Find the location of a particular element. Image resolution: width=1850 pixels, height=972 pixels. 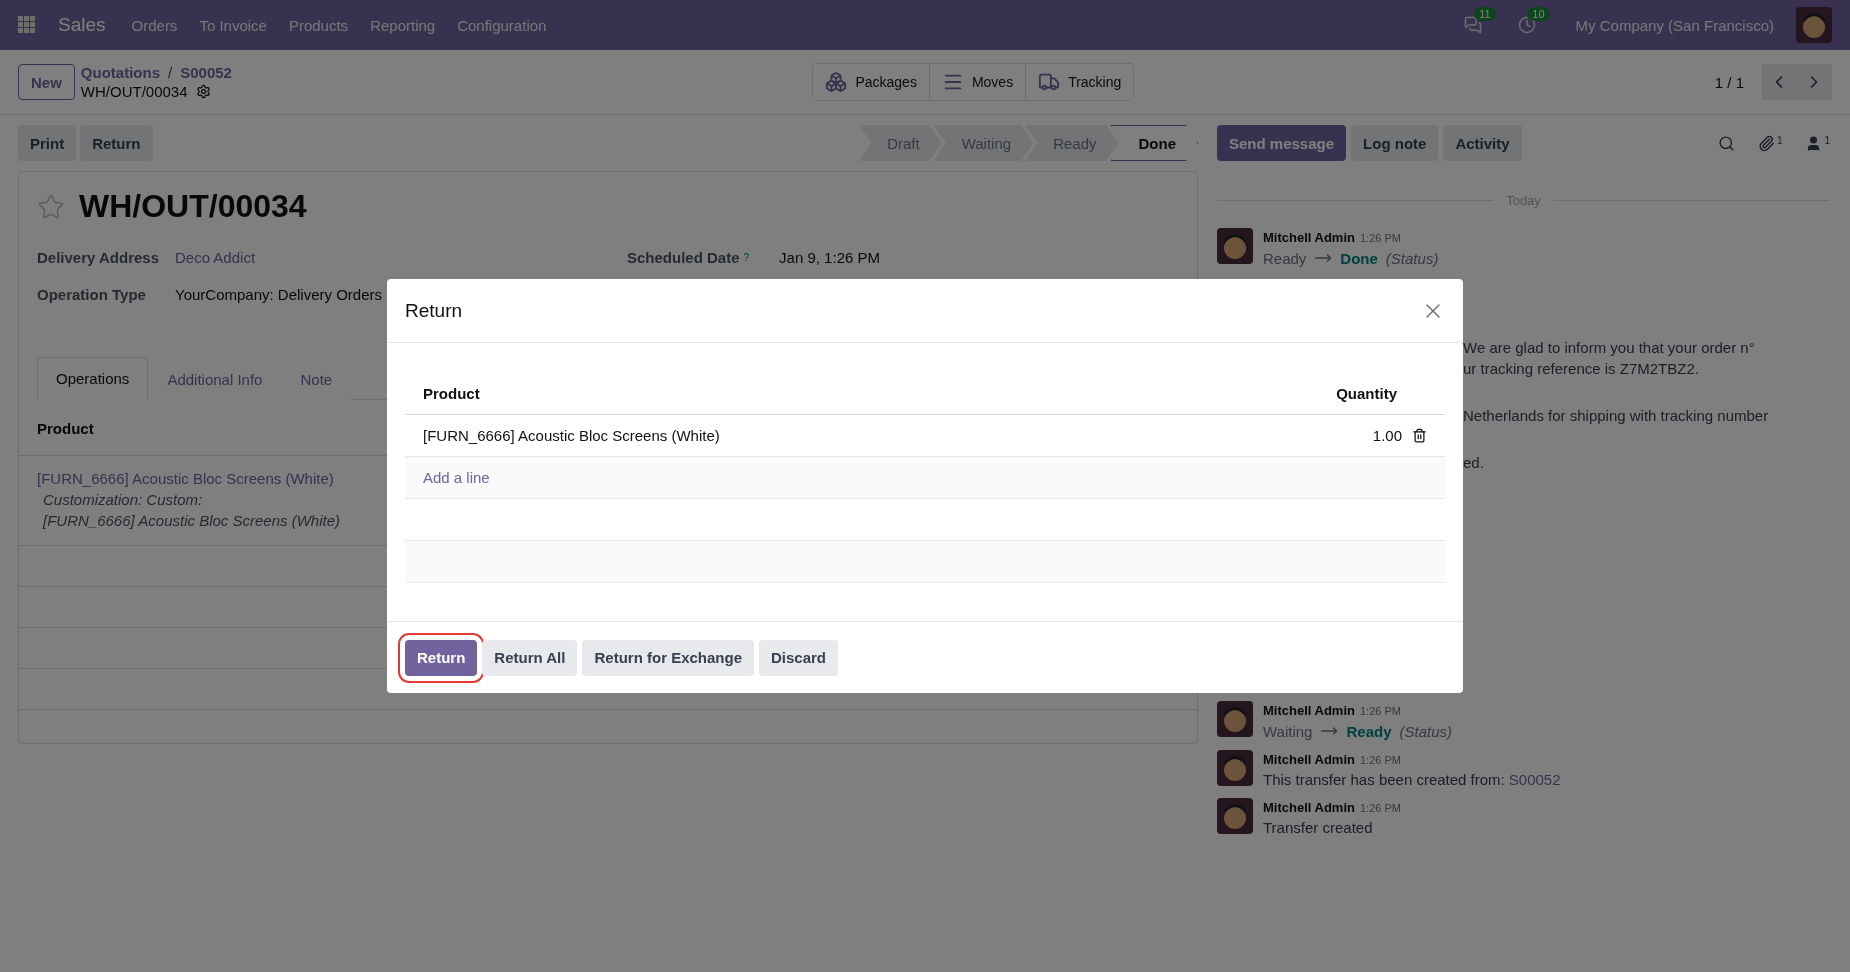

follower-count: 1 is located at coordinates (1827, 140).